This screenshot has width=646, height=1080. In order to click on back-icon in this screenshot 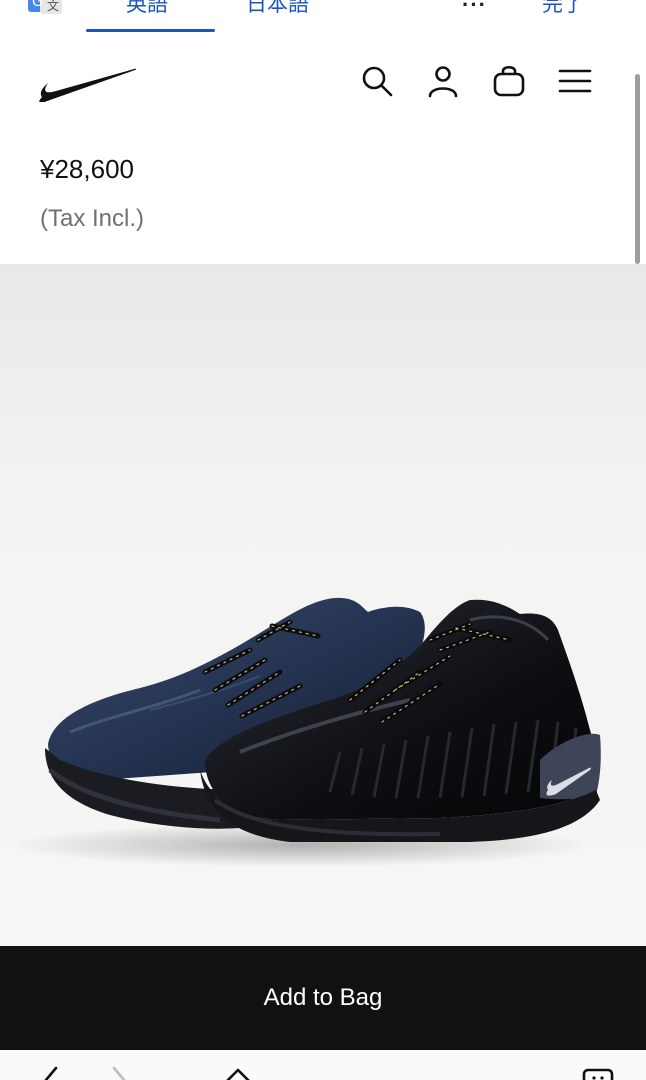, I will do `click(50, 1073)`.